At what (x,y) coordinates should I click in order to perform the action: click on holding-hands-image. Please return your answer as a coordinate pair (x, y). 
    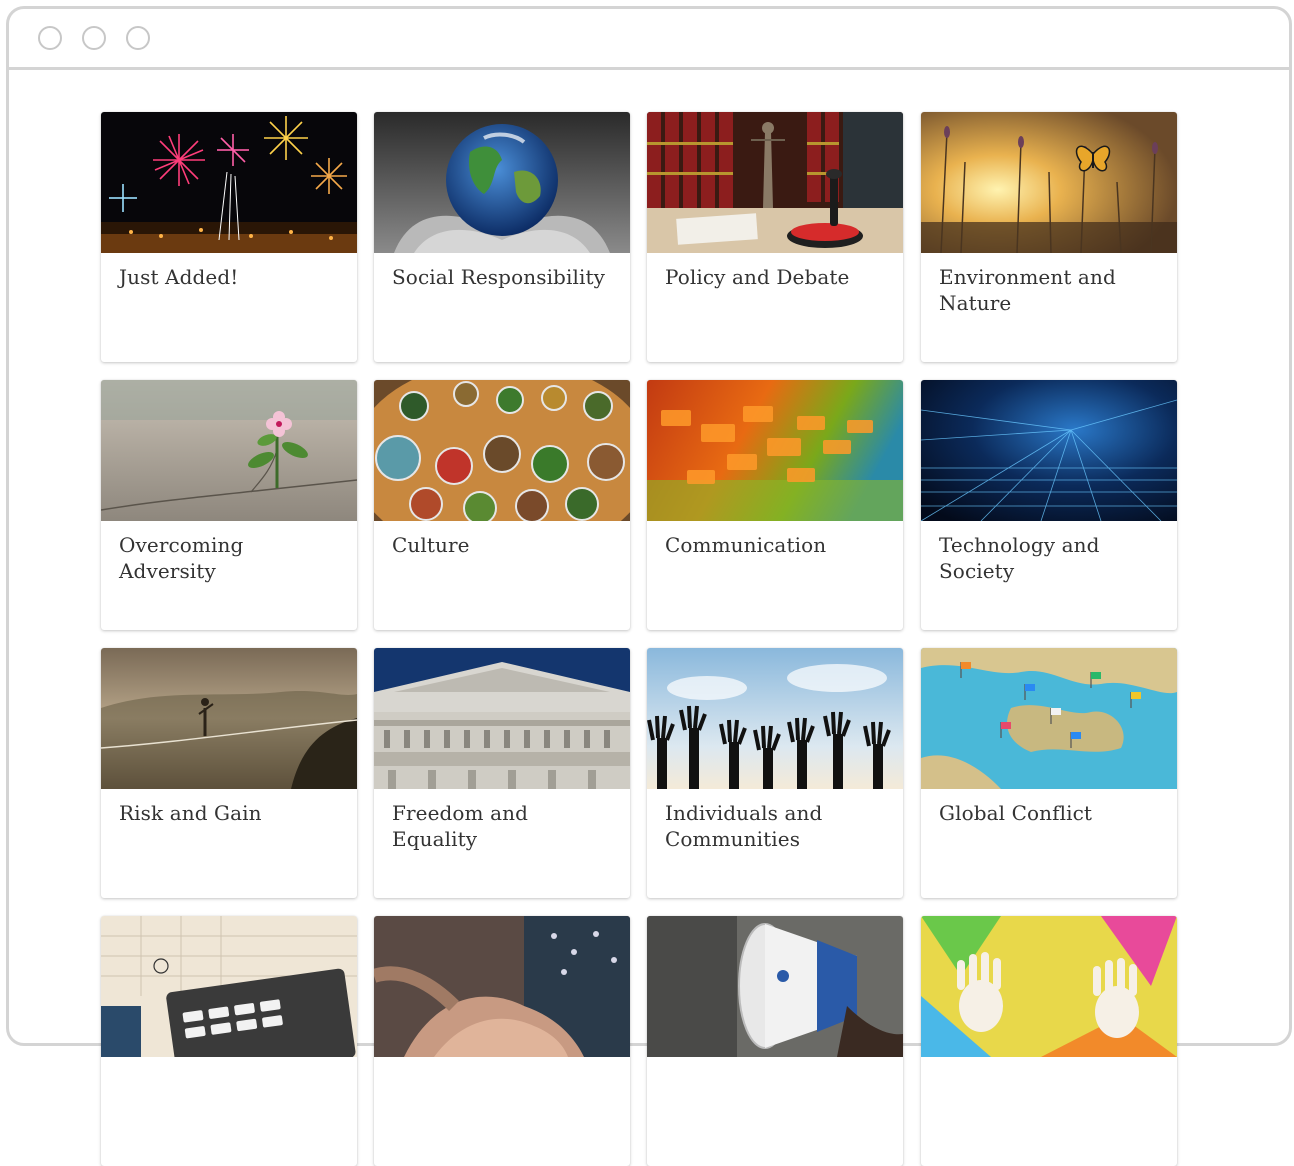
    Looking at the image, I should click on (502, 986).